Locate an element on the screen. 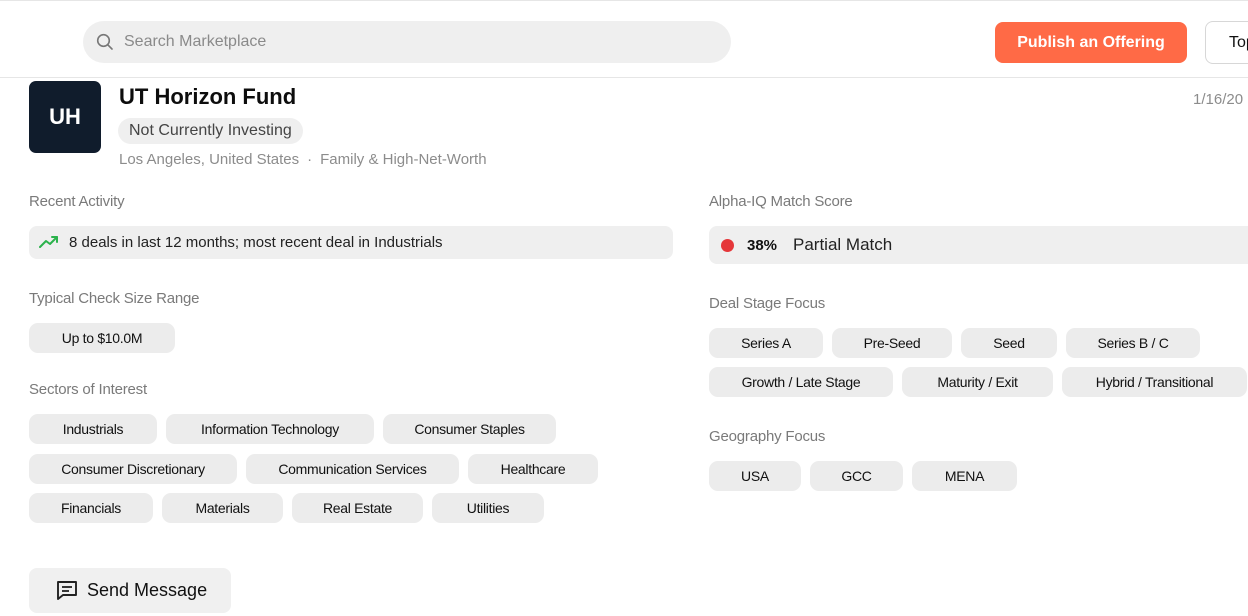 The width and height of the screenshot is (1248, 616). sector-chip: Consumer Staples is located at coordinates (469, 429).